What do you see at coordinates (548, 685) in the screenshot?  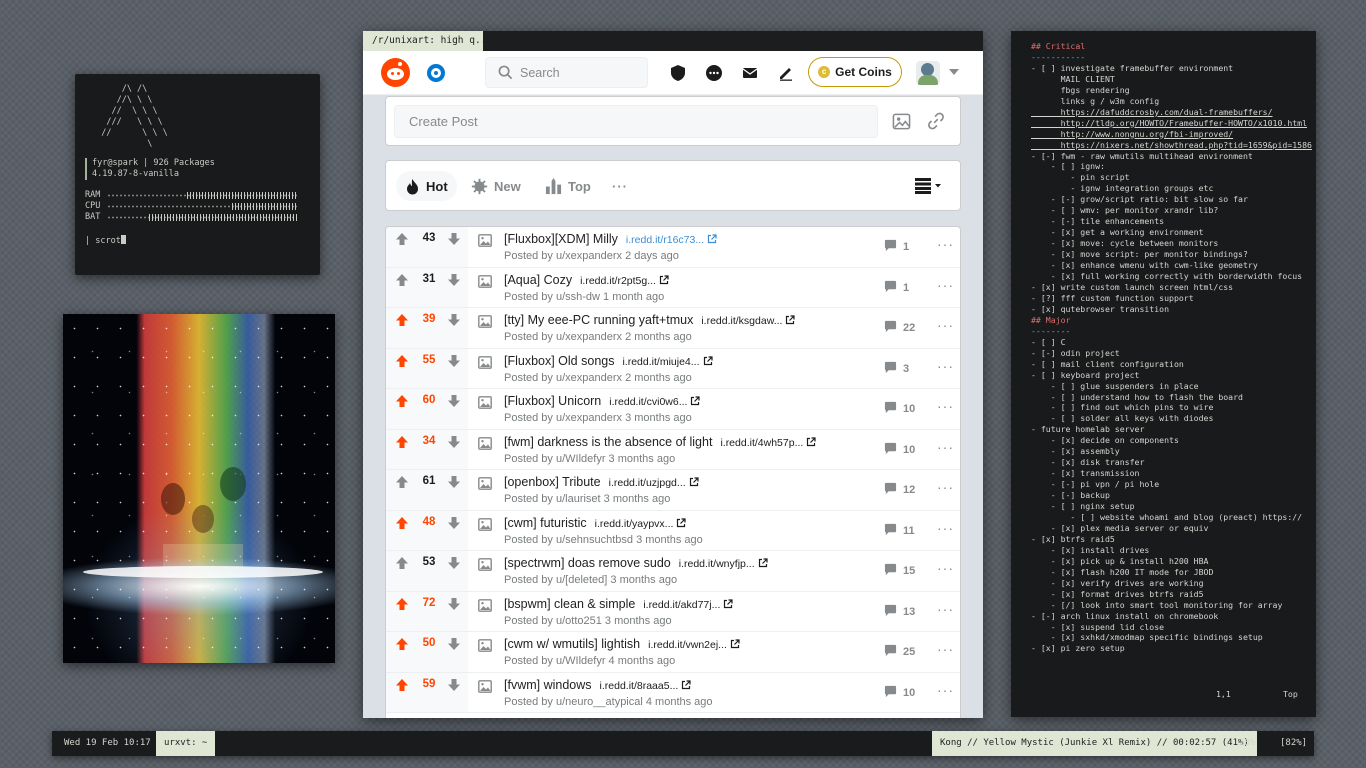 I see `post-title: [fvwm] windows` at bounding box center [548, 685].